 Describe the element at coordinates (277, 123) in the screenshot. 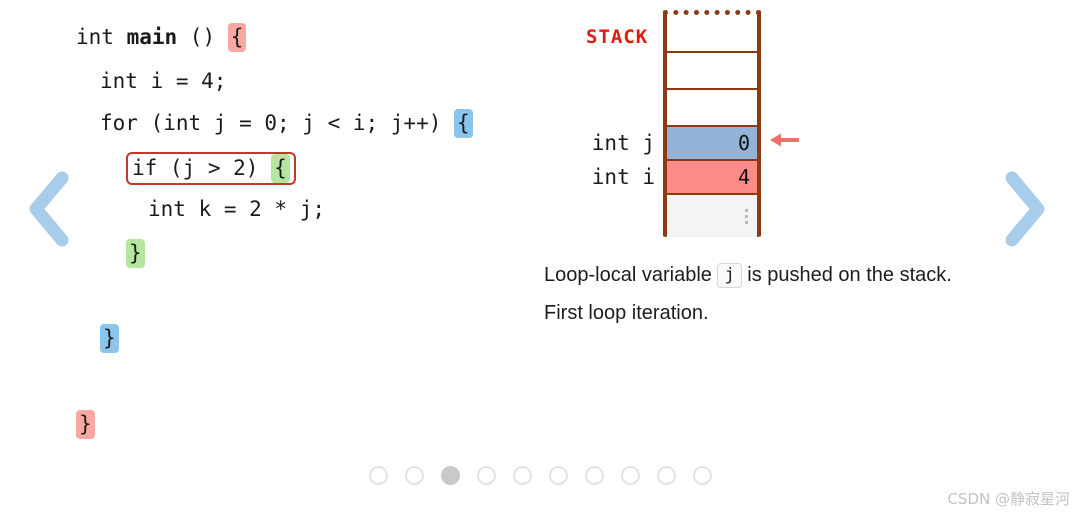

I see `code-line-3-text: for (int j = 0; j < i; j++)` at that location.